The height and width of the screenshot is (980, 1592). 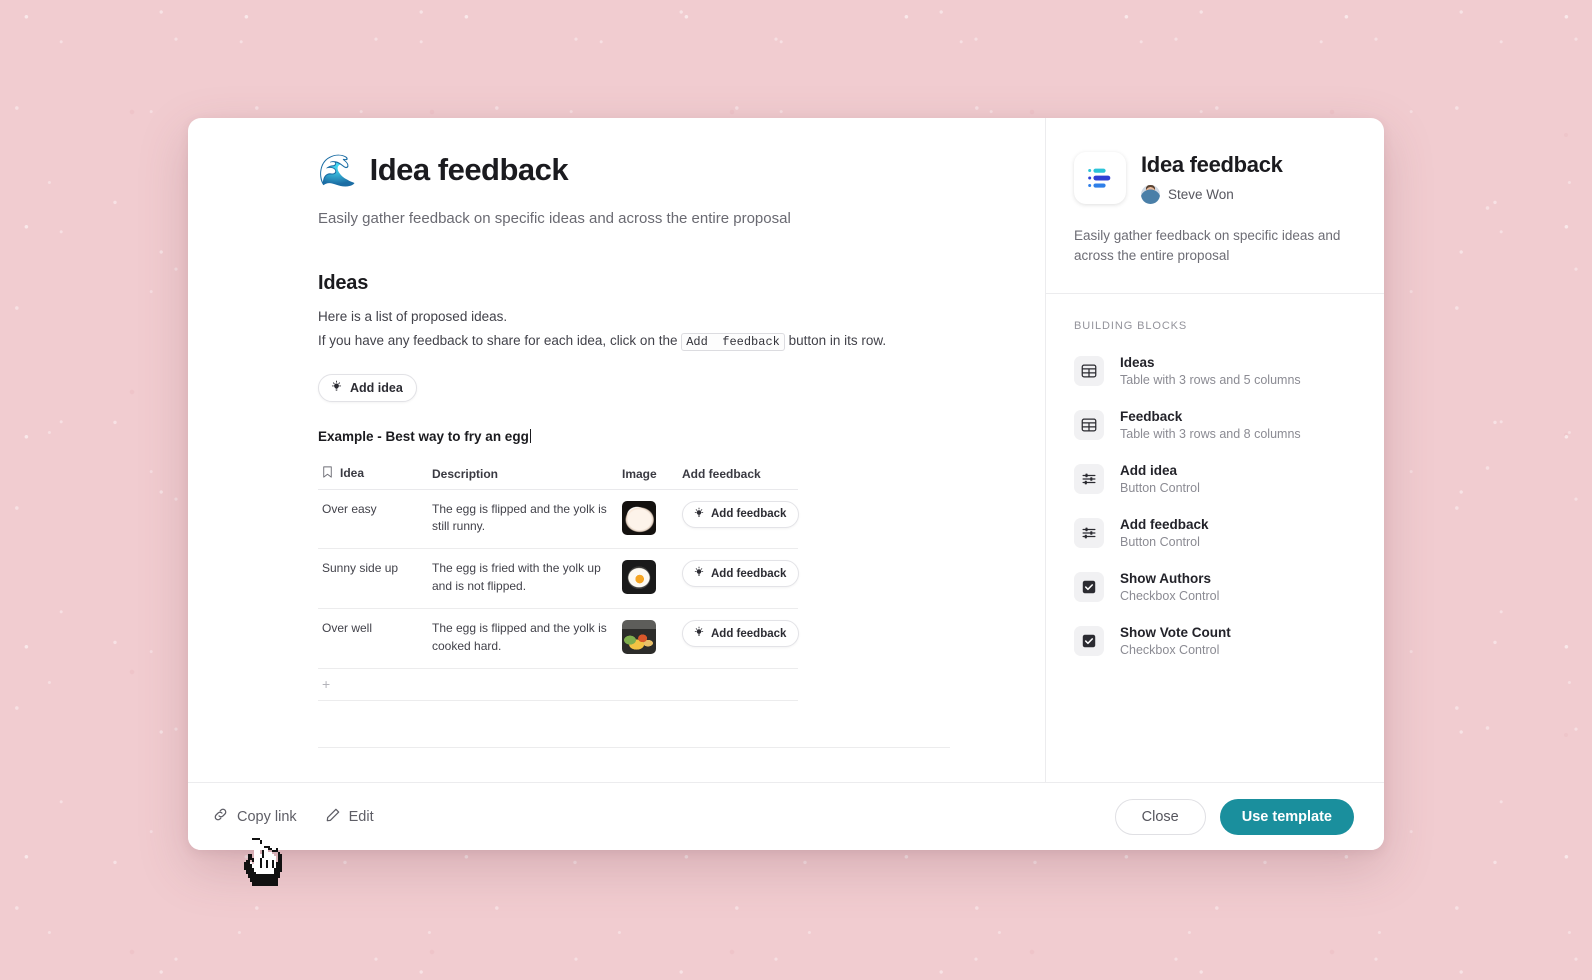 I want to click on ideas-table-header-row: Idea Description Image Add feedback, so click(x=558, y=477).